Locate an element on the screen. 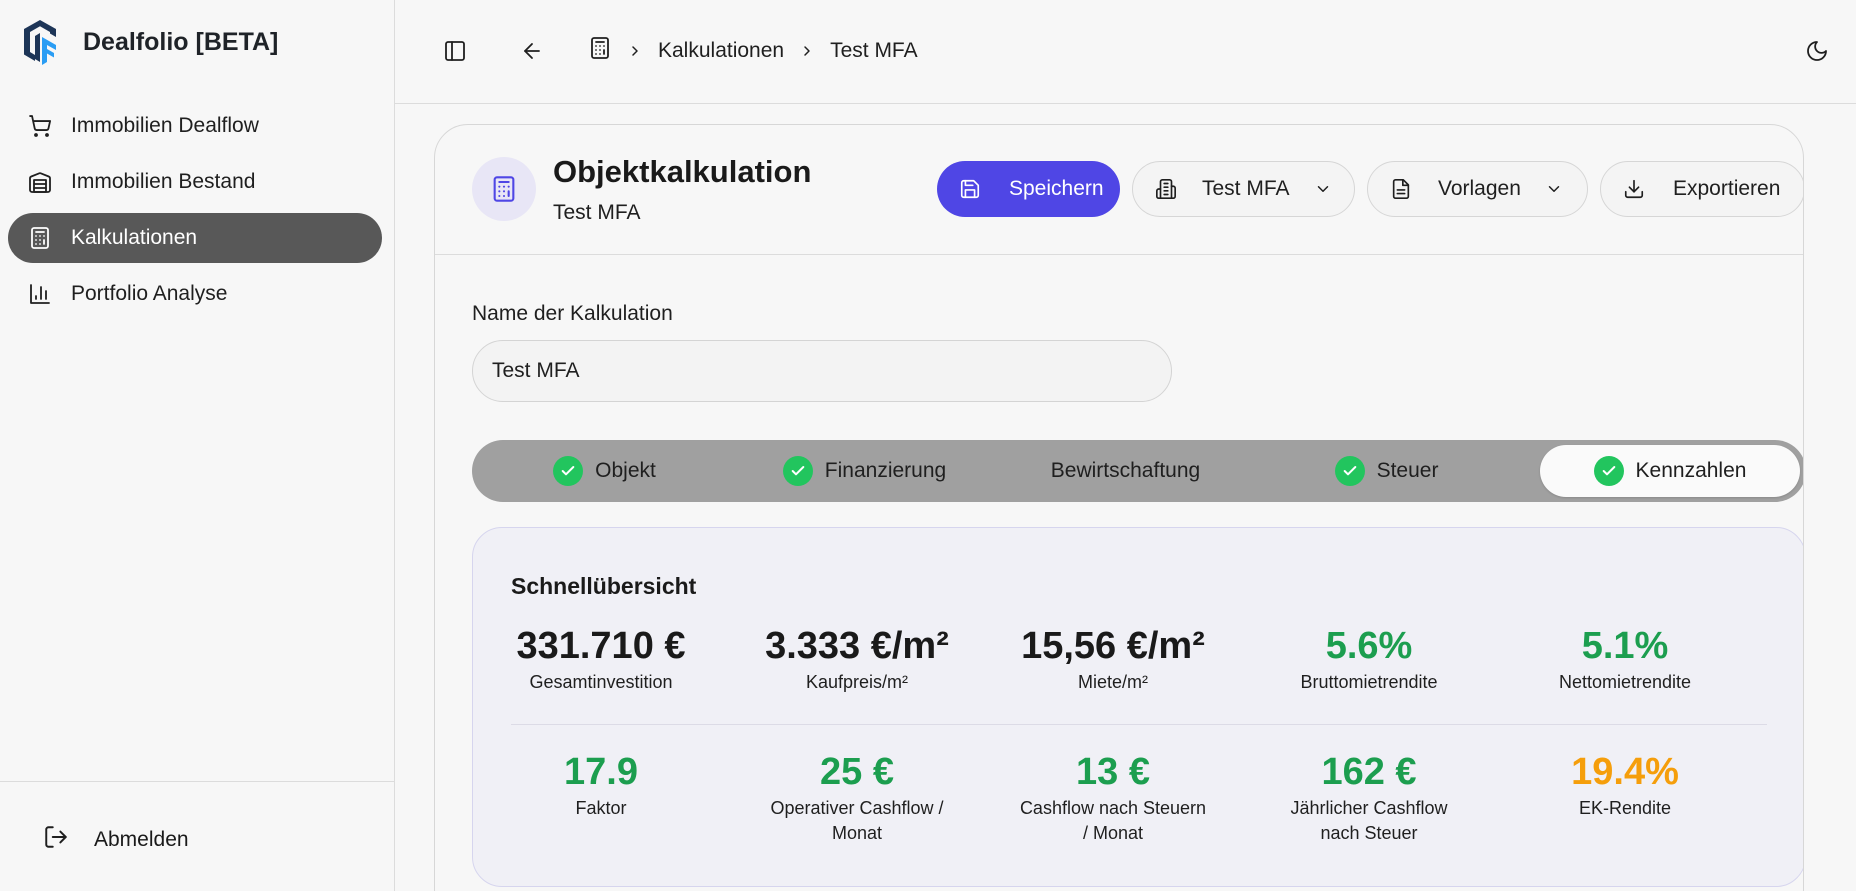 The image size is (1856, 891). kpi-label: Nettomietrendite is located at coordinates (1625, 682).